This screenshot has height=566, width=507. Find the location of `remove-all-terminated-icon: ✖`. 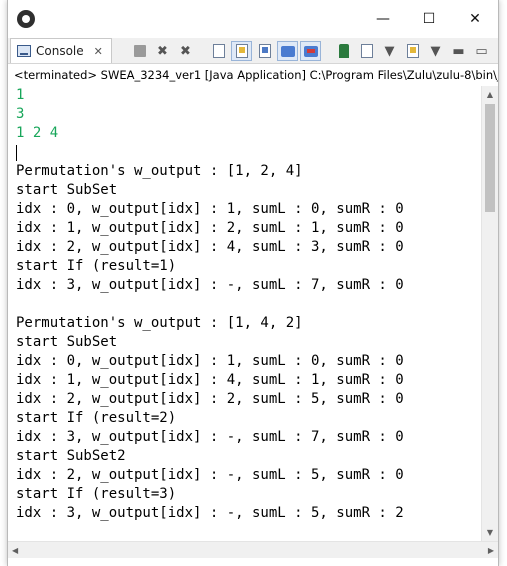

remove-all-terminated-icon: ✖ is located at coordinates (185, 51).